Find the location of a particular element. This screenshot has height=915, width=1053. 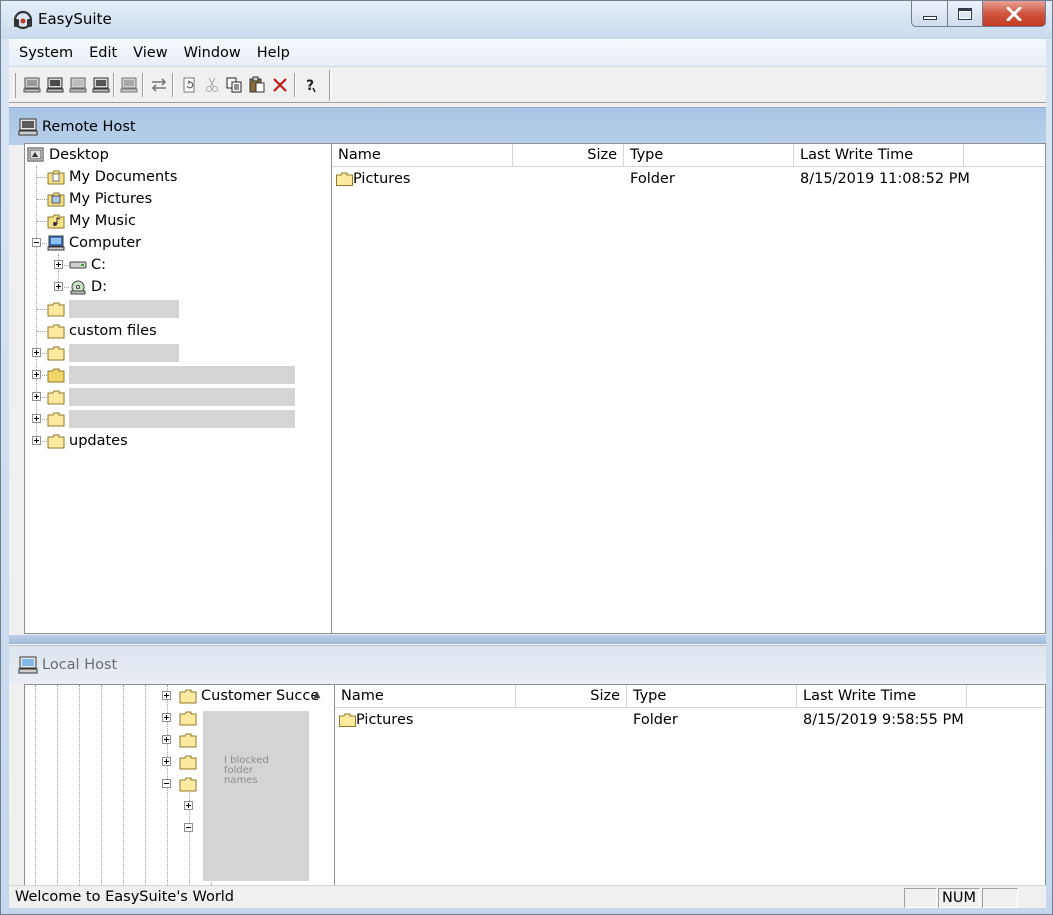

tree-item-desktop: Desktop is located at coordinates (68, 155).